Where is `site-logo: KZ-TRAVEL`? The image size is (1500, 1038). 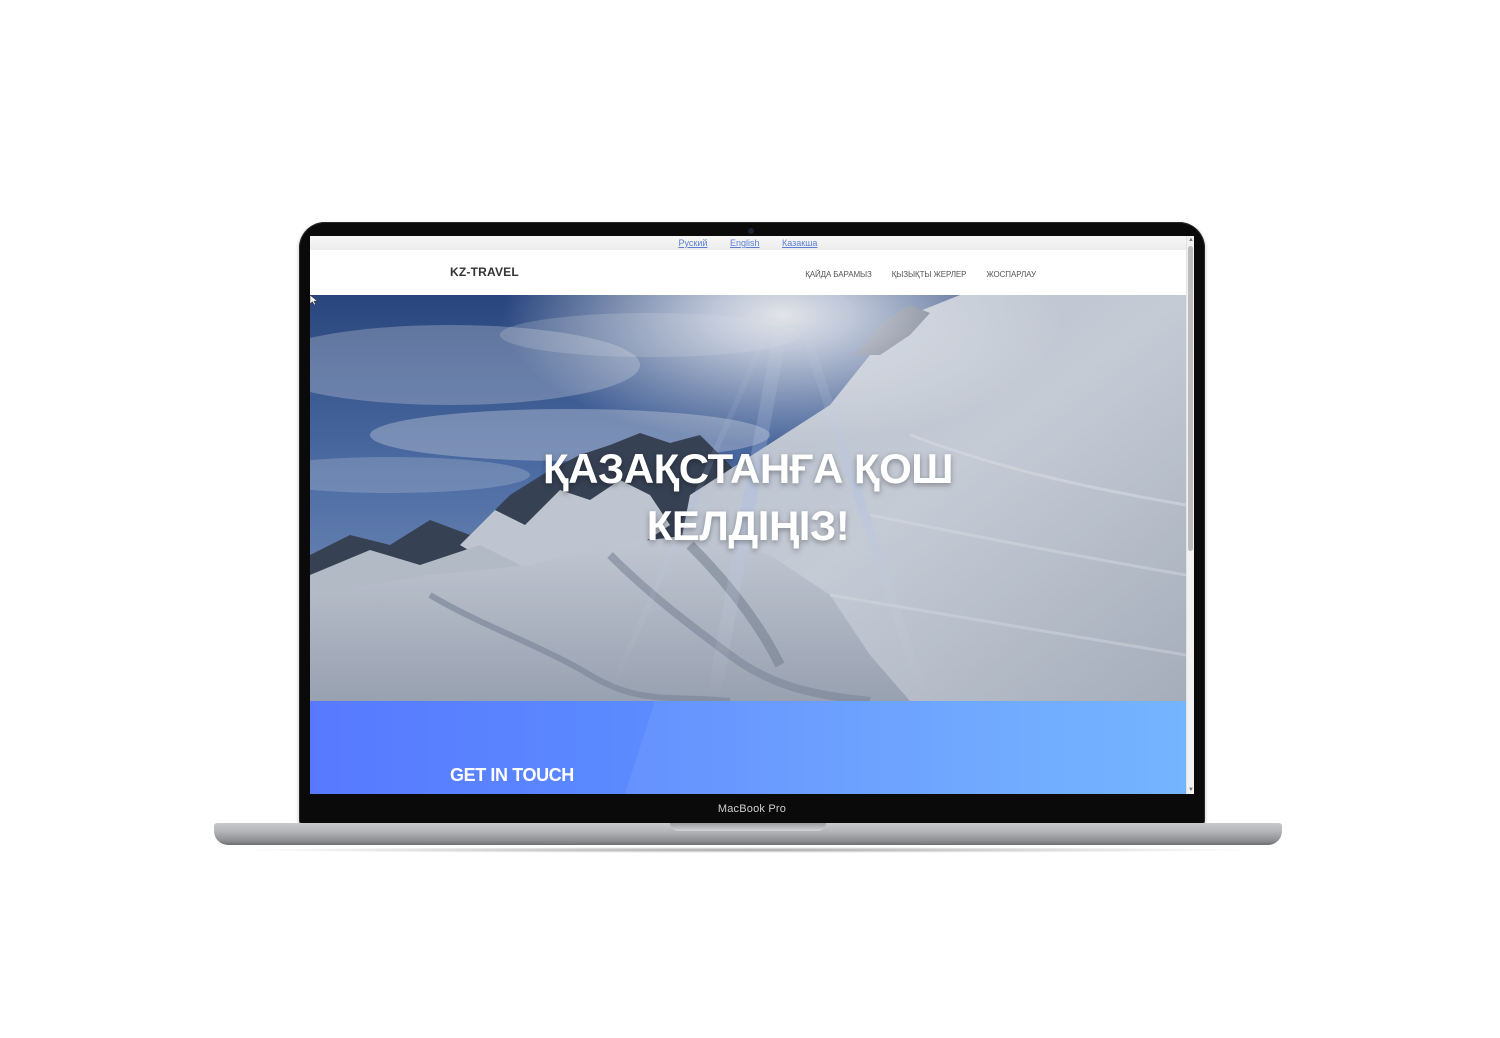 site-logo: KZ-TRAVEL is located at coordinates (484, 272).